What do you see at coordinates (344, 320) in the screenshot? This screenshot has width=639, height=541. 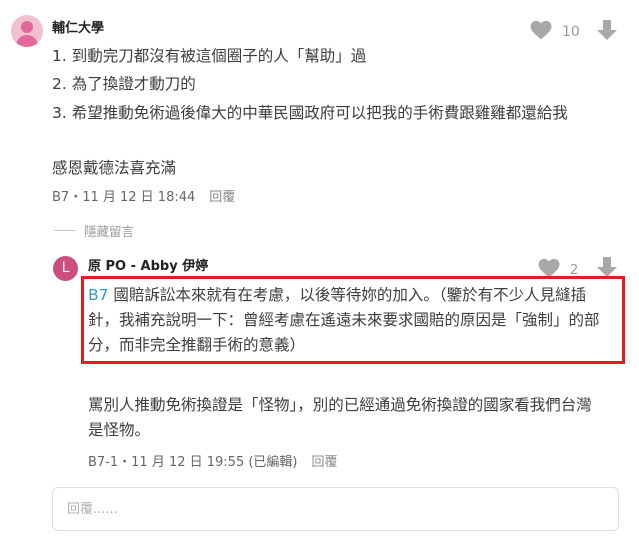 I see `reply-text-line: 針，我補充說明一下：曾經考慮在遙遠未來要求國賠的原因是「強制」的部` at bounding box center [344, 320].